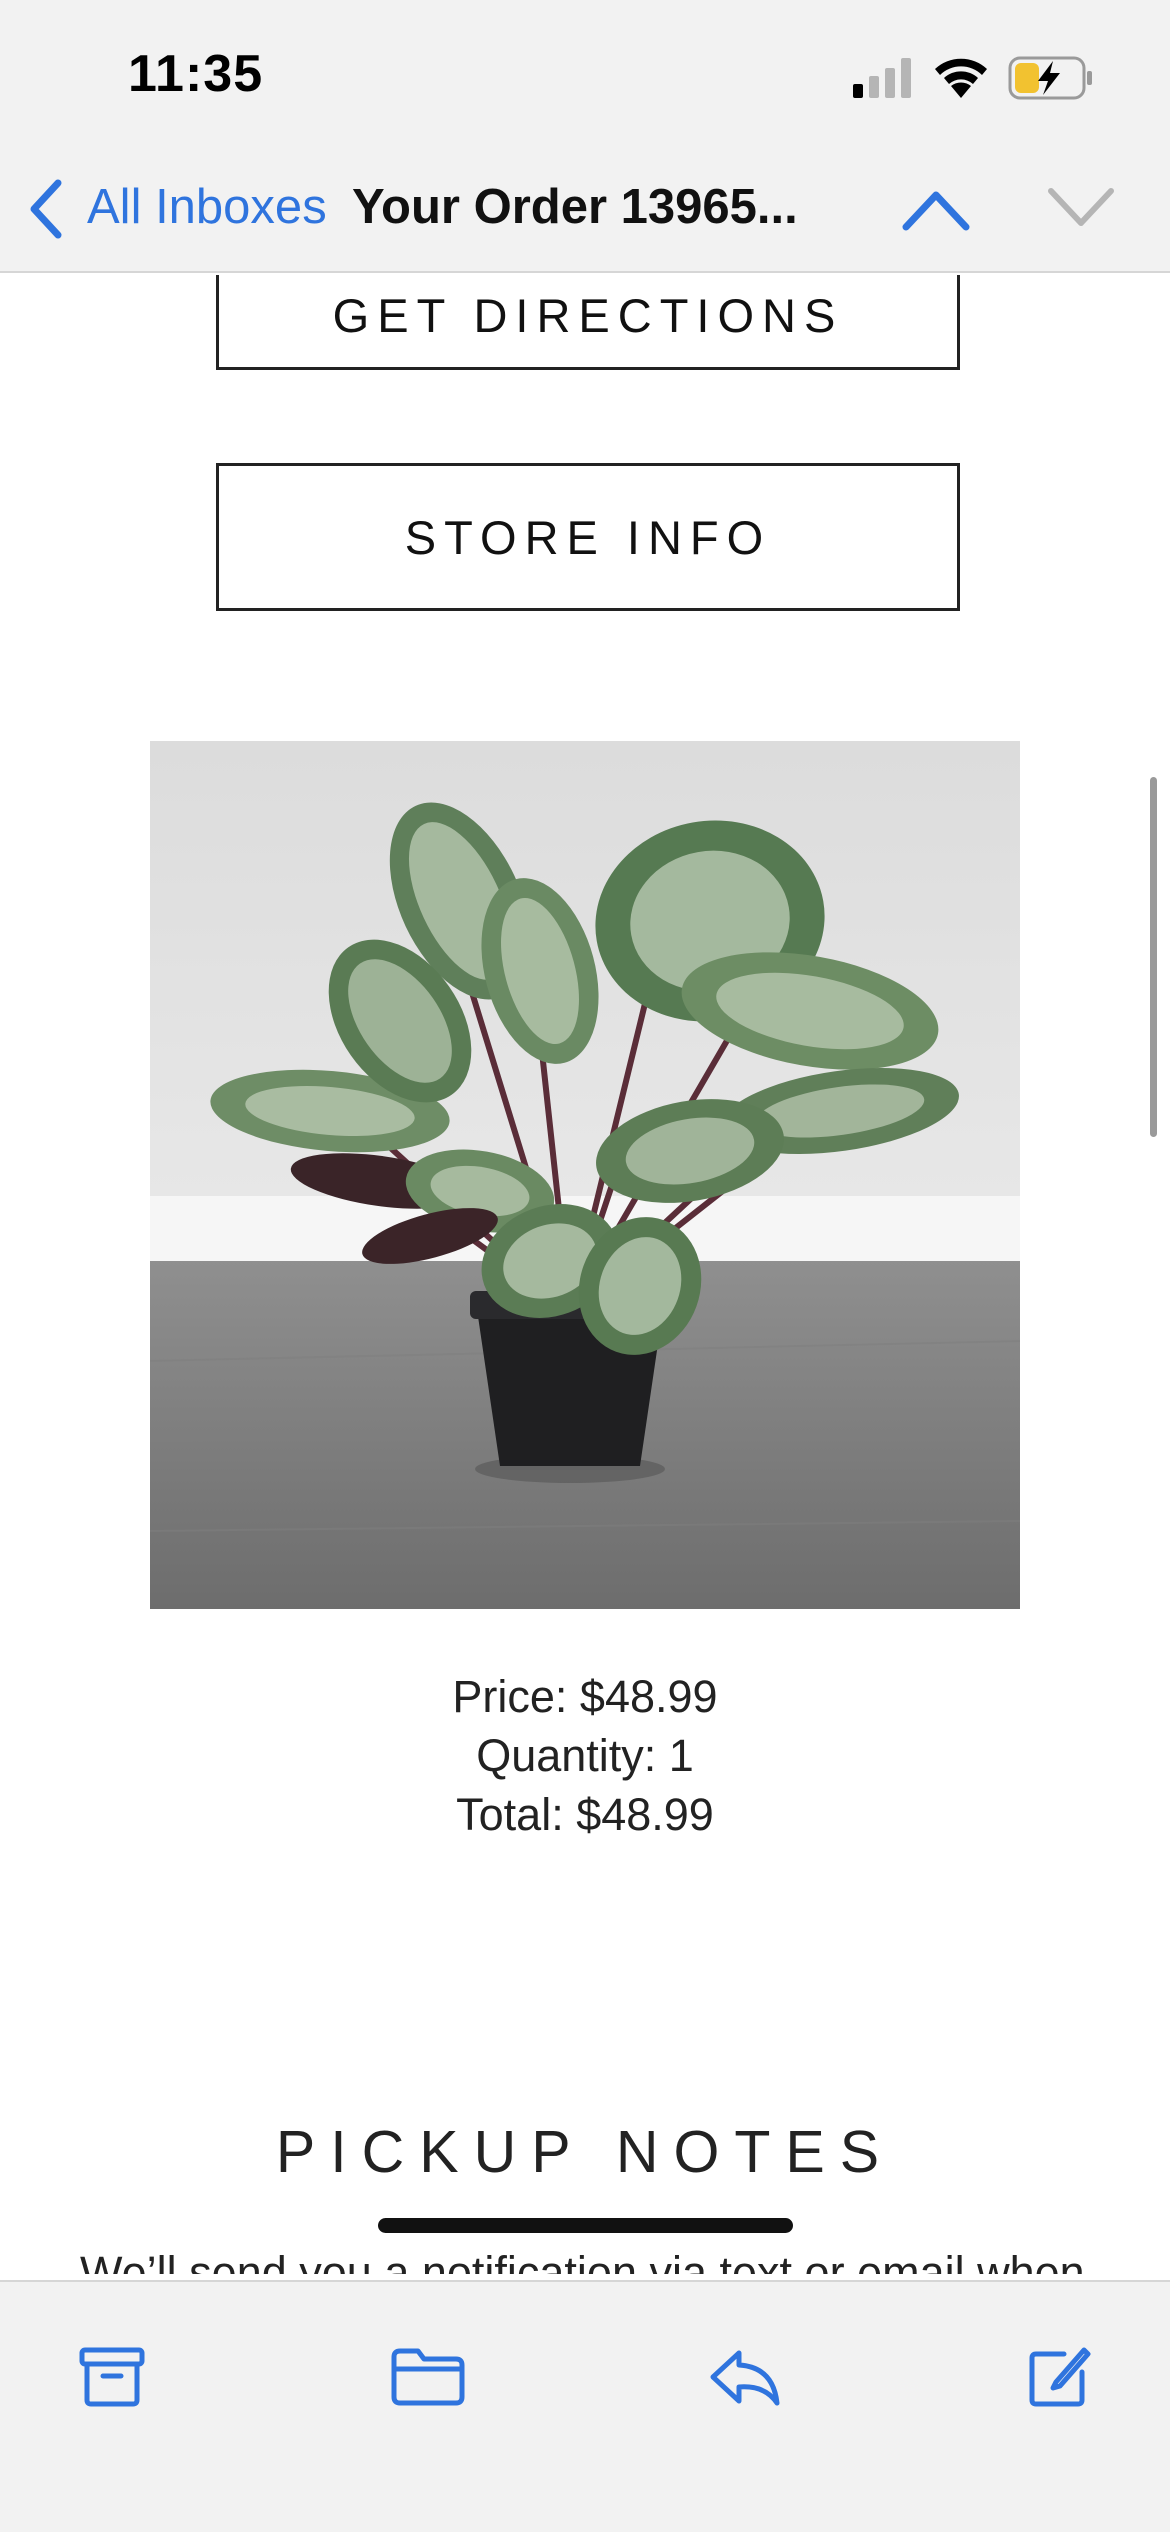 The image size is (1170, 2532). What do you see at coordinates (882, 78) in the screenshot?
I see `signal-icon` at bounding box center [882, 78].